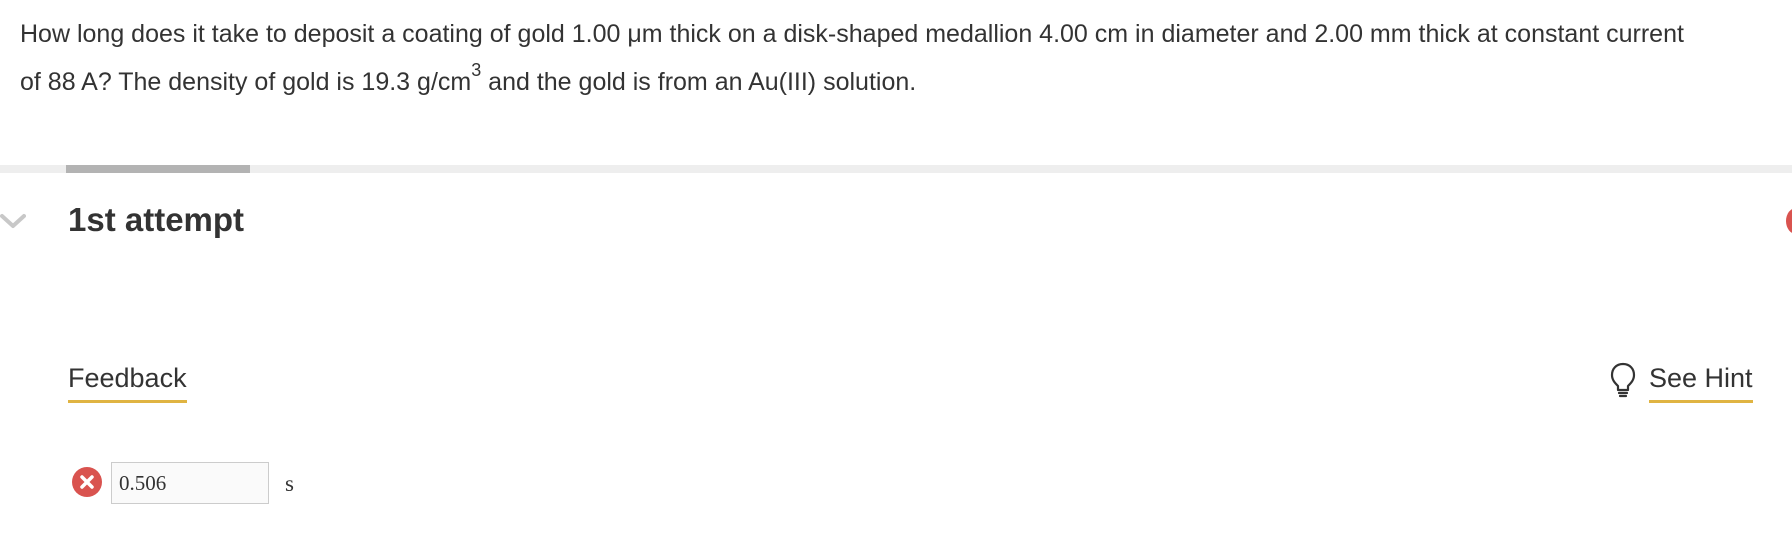  Describe the element at coordinates (127, 380) in the screenshot. I see `feedback-link: Feedback` at that location.